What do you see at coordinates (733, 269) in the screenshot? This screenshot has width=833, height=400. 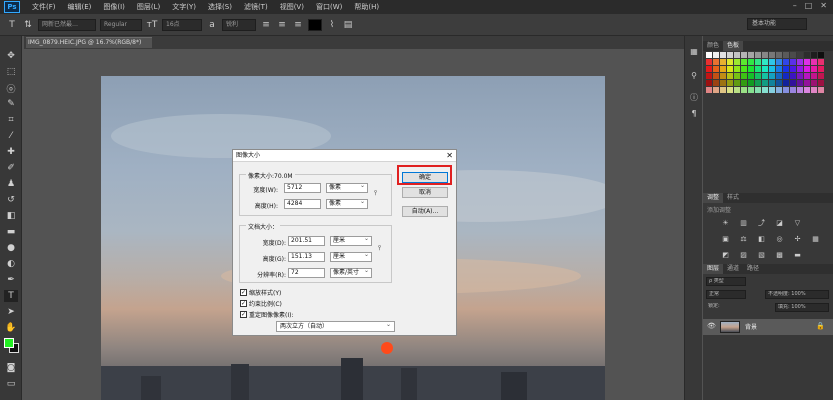 I see `tab-channels: 通道` at bounding box center [733, 269].